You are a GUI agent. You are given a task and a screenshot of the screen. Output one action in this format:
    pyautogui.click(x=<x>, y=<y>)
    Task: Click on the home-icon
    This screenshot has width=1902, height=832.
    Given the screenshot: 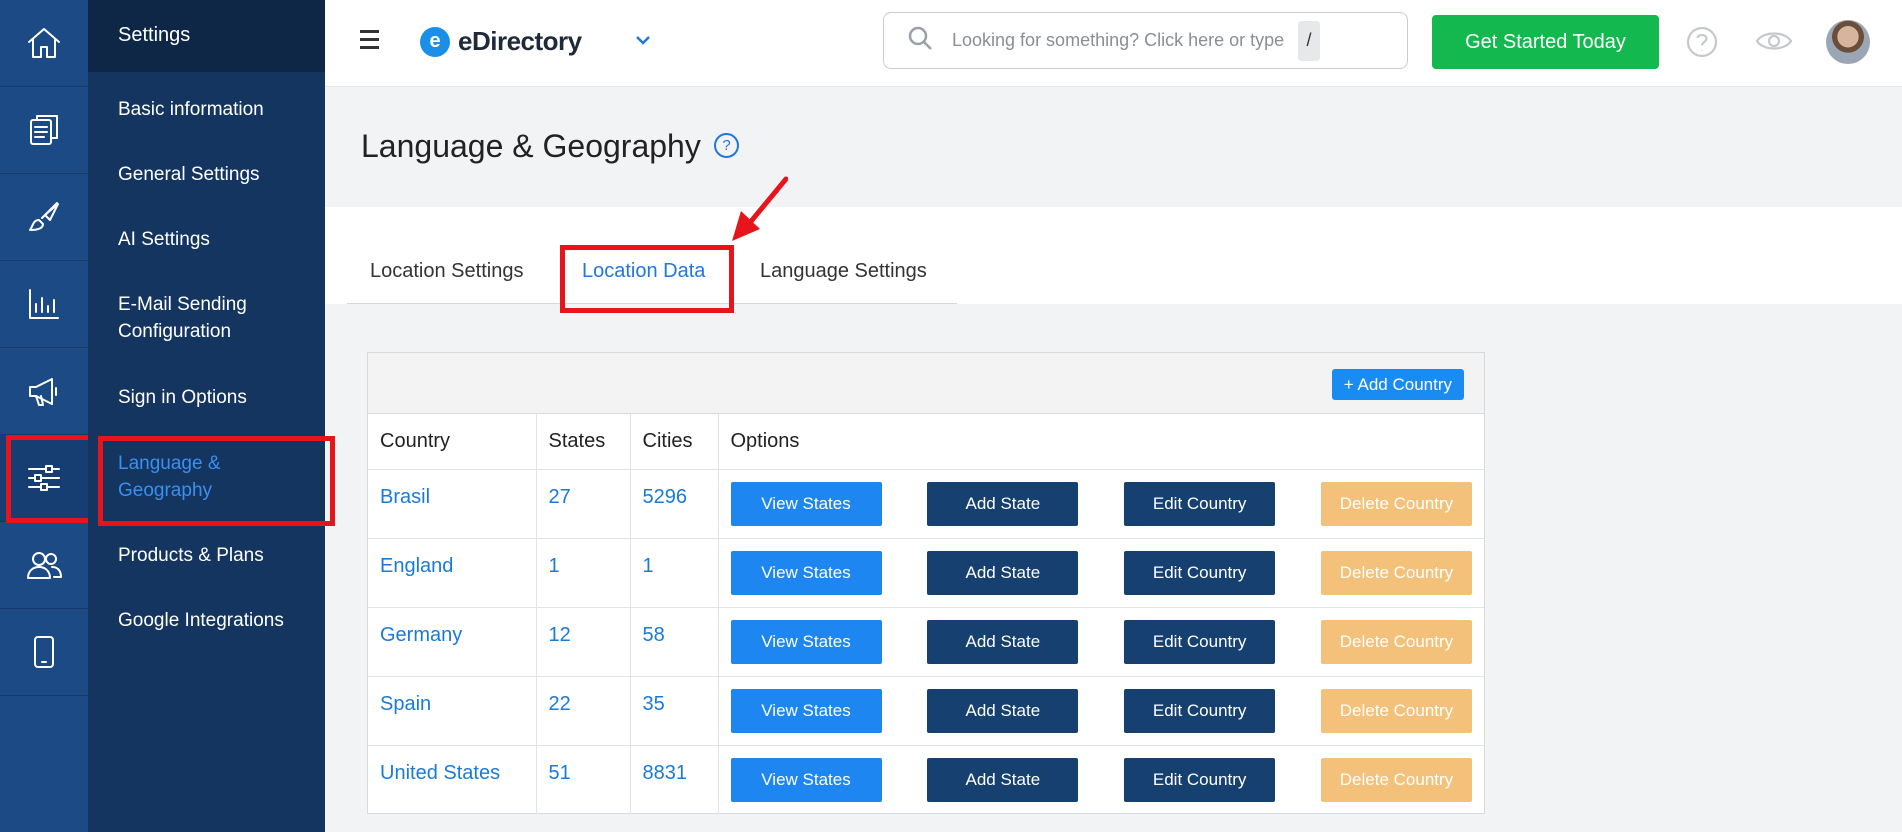 What is the action you would take?
    pyautogui.click(x=44, y=43)
    